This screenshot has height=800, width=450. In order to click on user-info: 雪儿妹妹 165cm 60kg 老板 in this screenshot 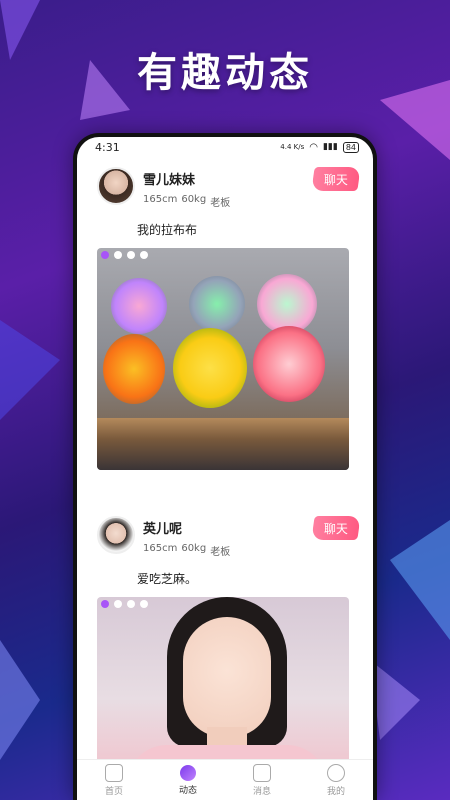, I will do `click(228, 187)`.